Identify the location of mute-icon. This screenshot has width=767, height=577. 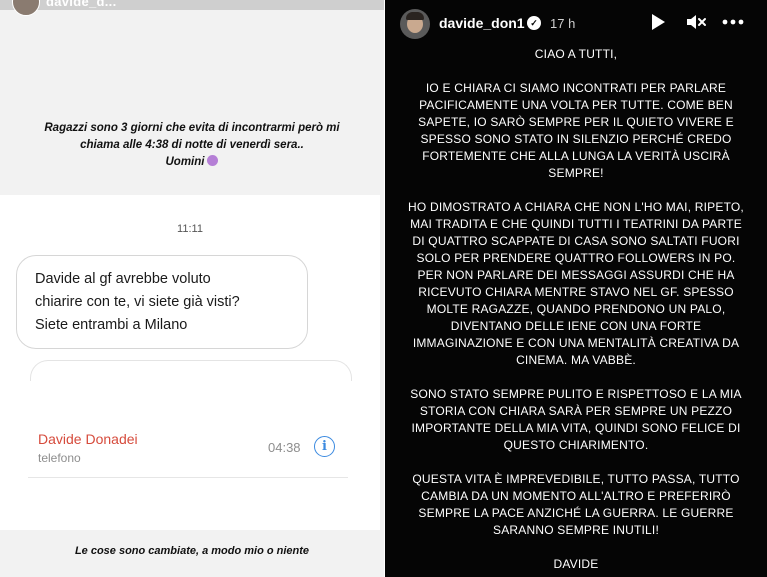
(696, 22).